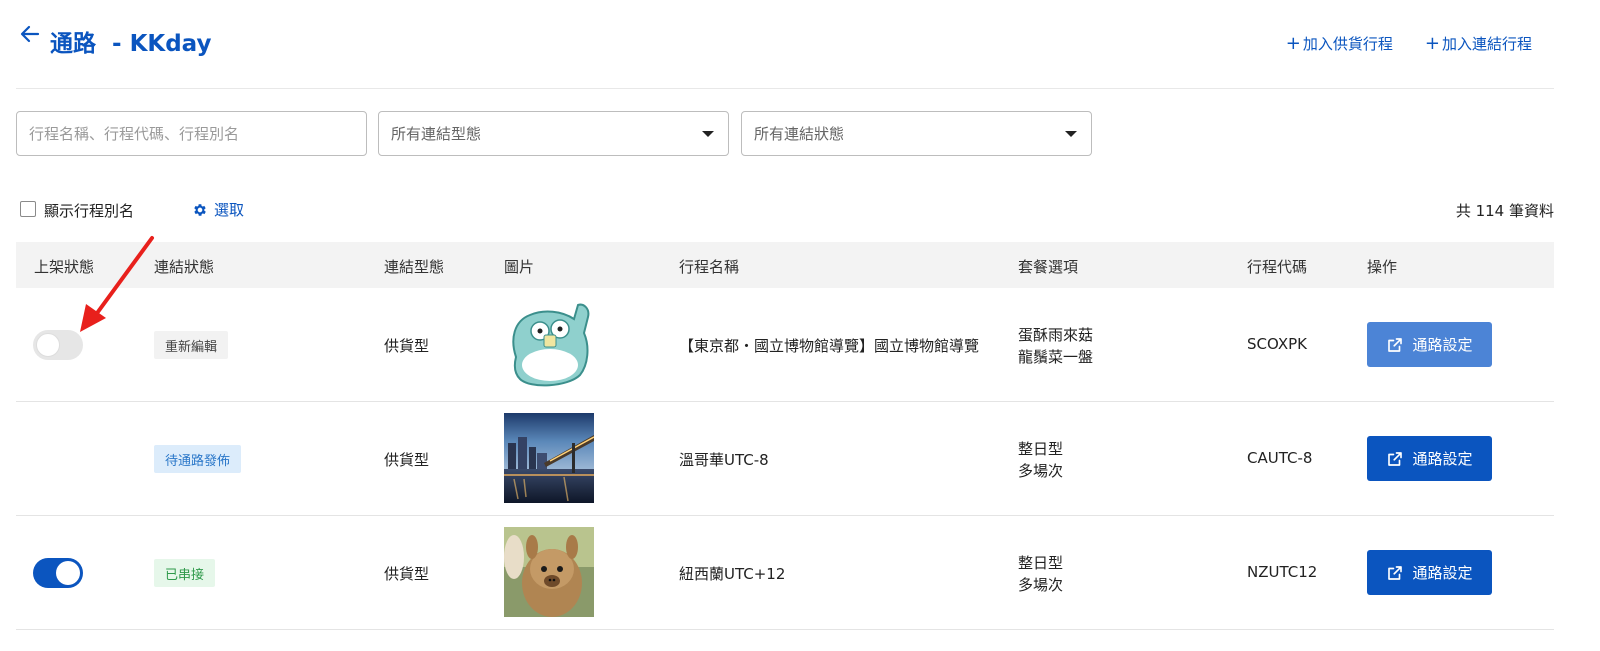 Image resolution: width=1600 pixels, height=651 pixels. I want to click on col-listed-status: 上架狀態, so click(64, 267).